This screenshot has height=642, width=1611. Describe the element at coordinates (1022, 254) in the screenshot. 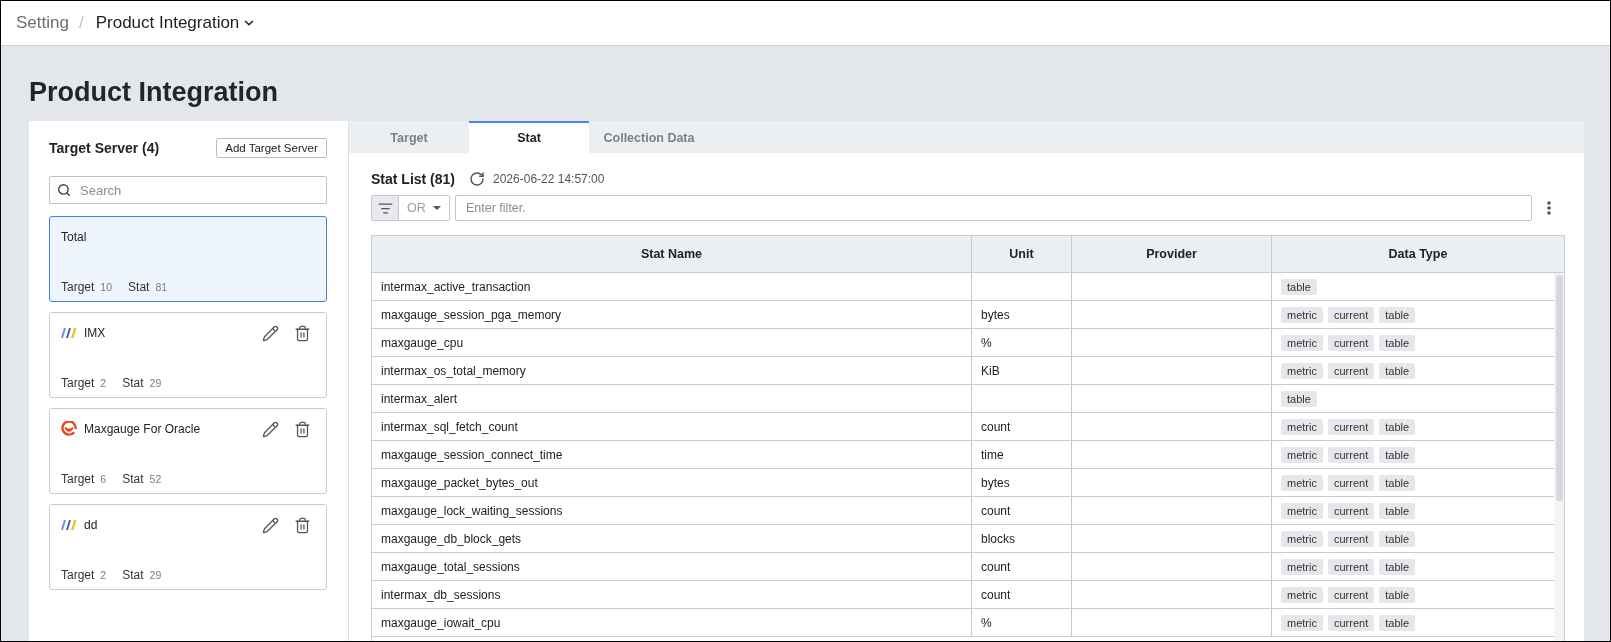

I see `column-header: Unit` at that location.